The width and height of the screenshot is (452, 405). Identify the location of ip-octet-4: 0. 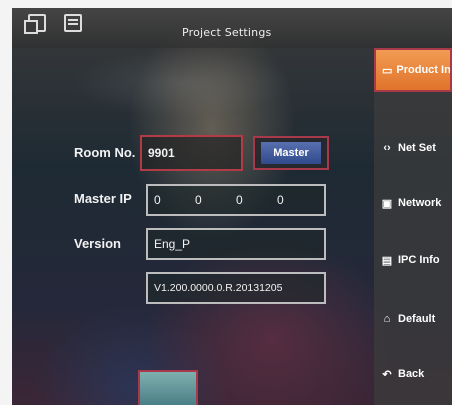
(280, 200).